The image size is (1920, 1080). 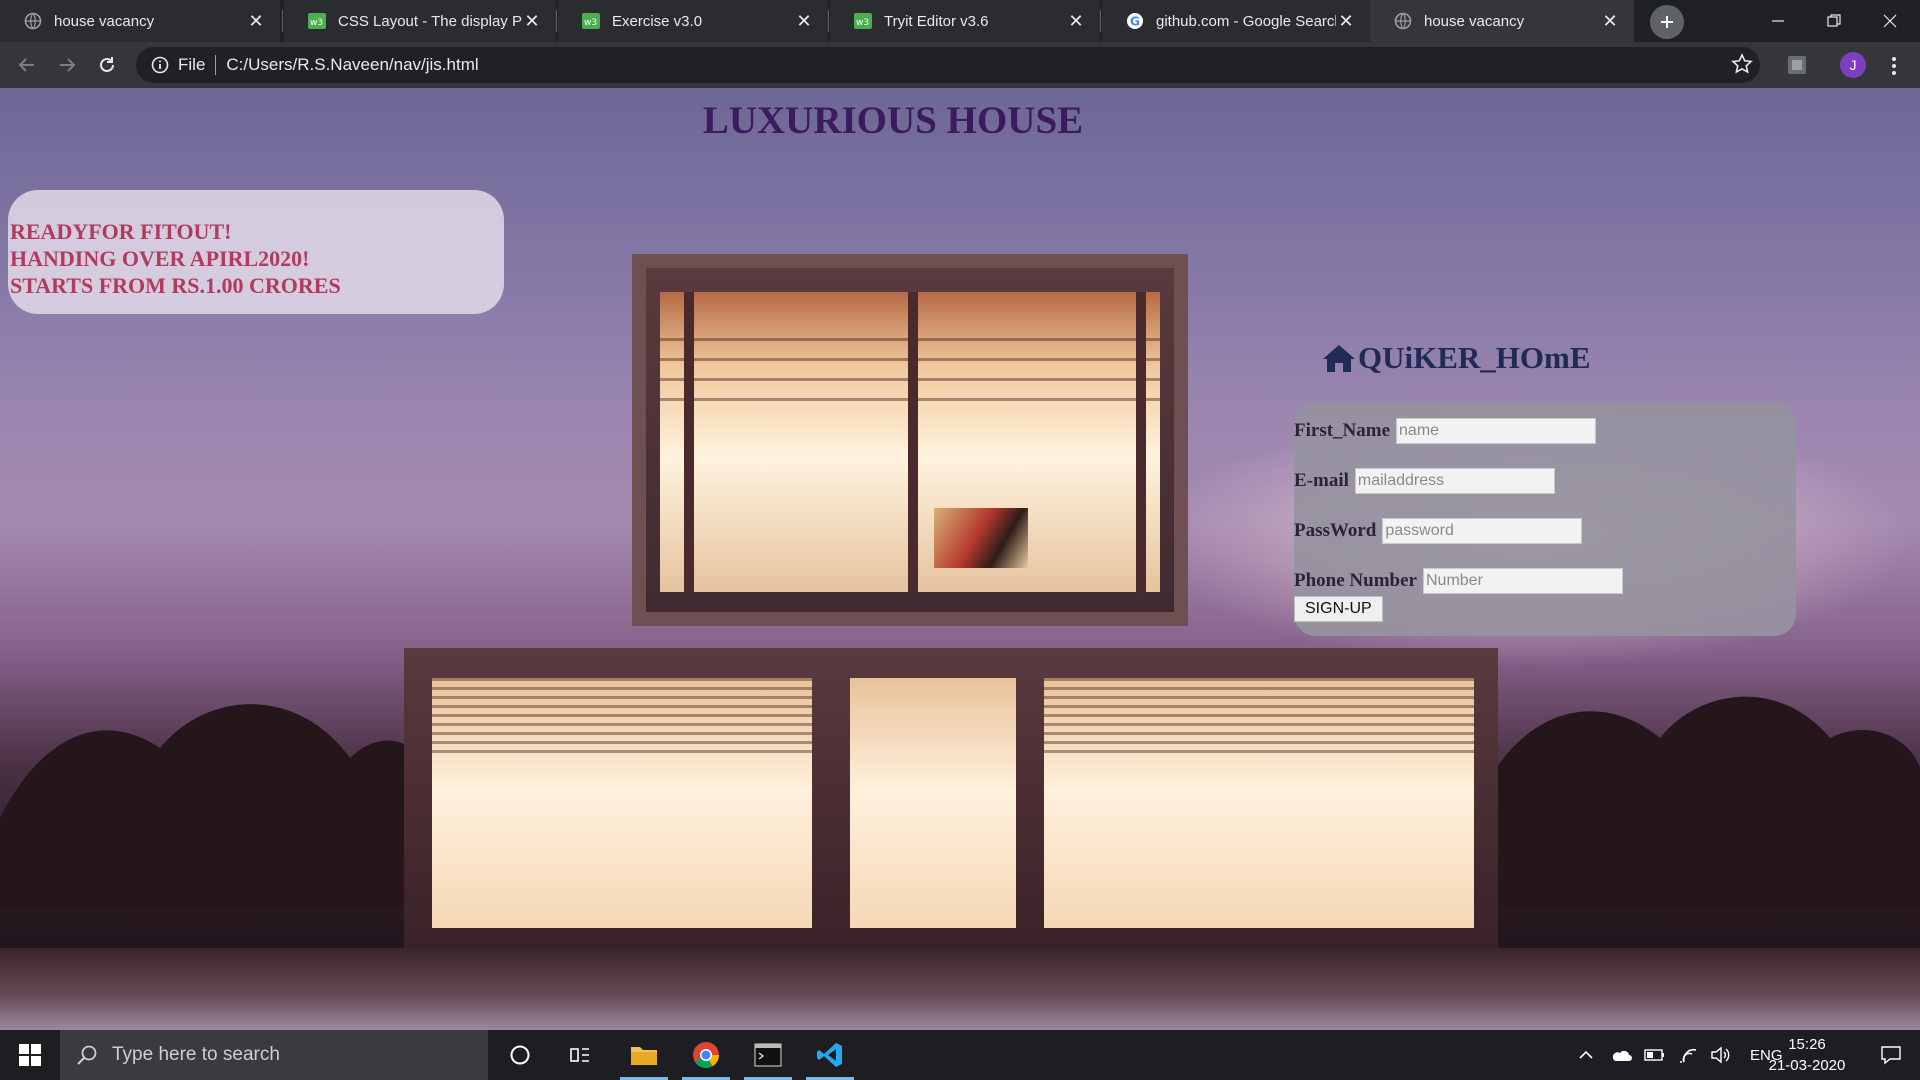 What do you see at coordinates (160, 65) in the screenshot?
I see `info-icon` at bounding box center [160, 65].